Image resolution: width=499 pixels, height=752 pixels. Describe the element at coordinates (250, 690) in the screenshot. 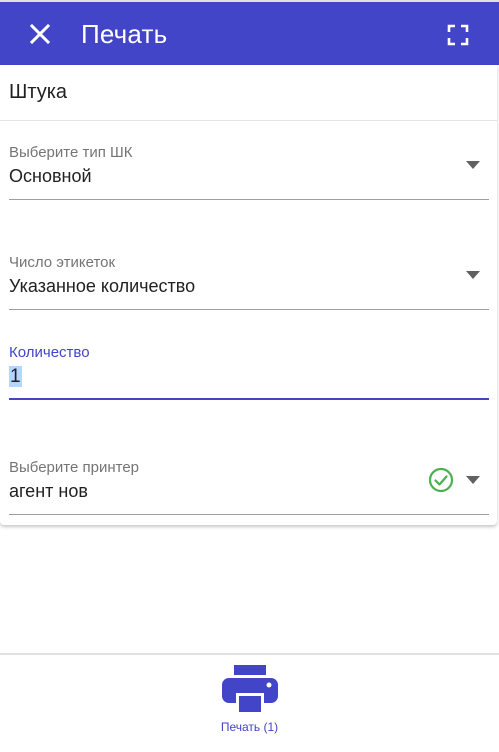

I see `printer-icon` at that location.